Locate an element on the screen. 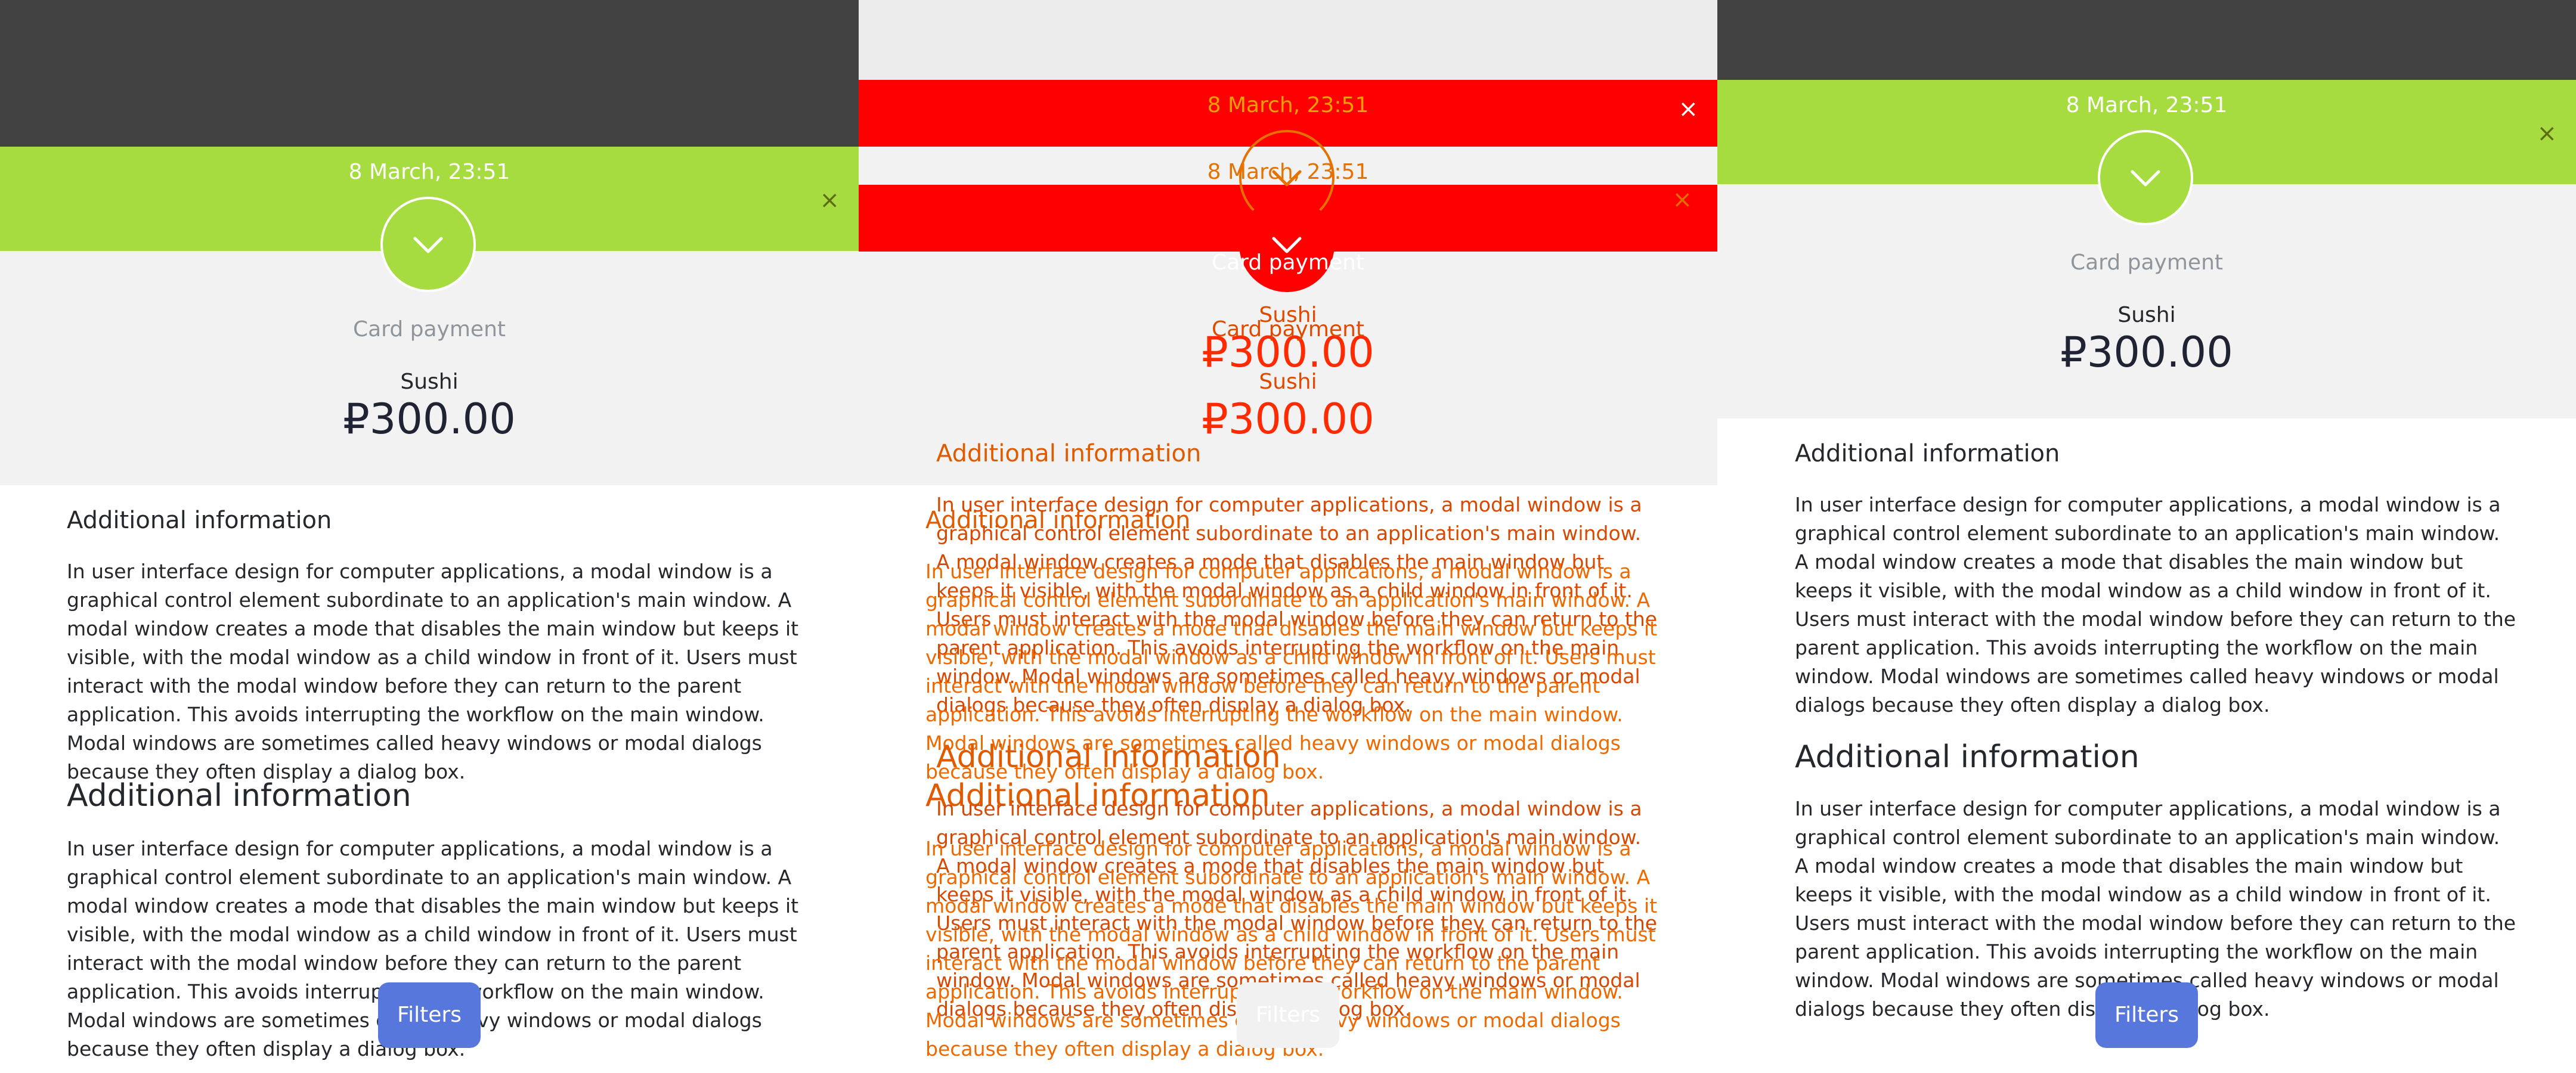  merchant-name-shifted: Sushi is located at coordinates (1288, 382).